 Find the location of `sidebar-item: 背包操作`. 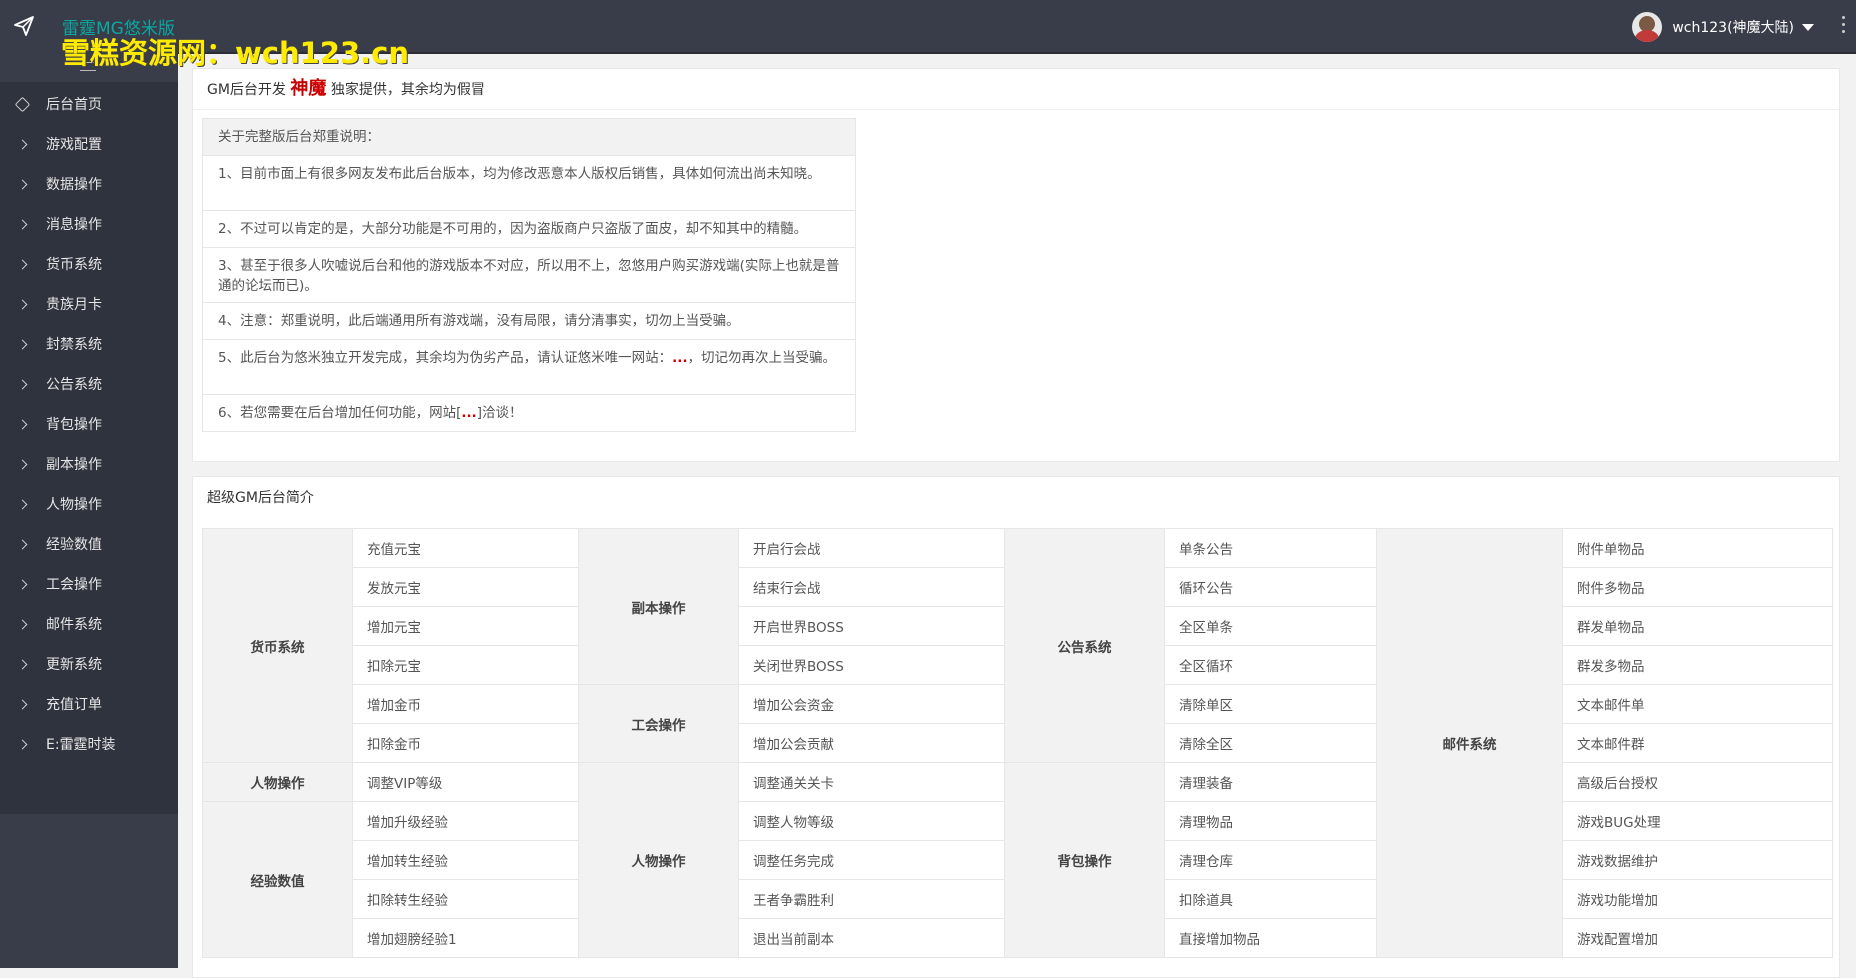

sidebar-item: 背包操作 is located at coordinates (89, 424).